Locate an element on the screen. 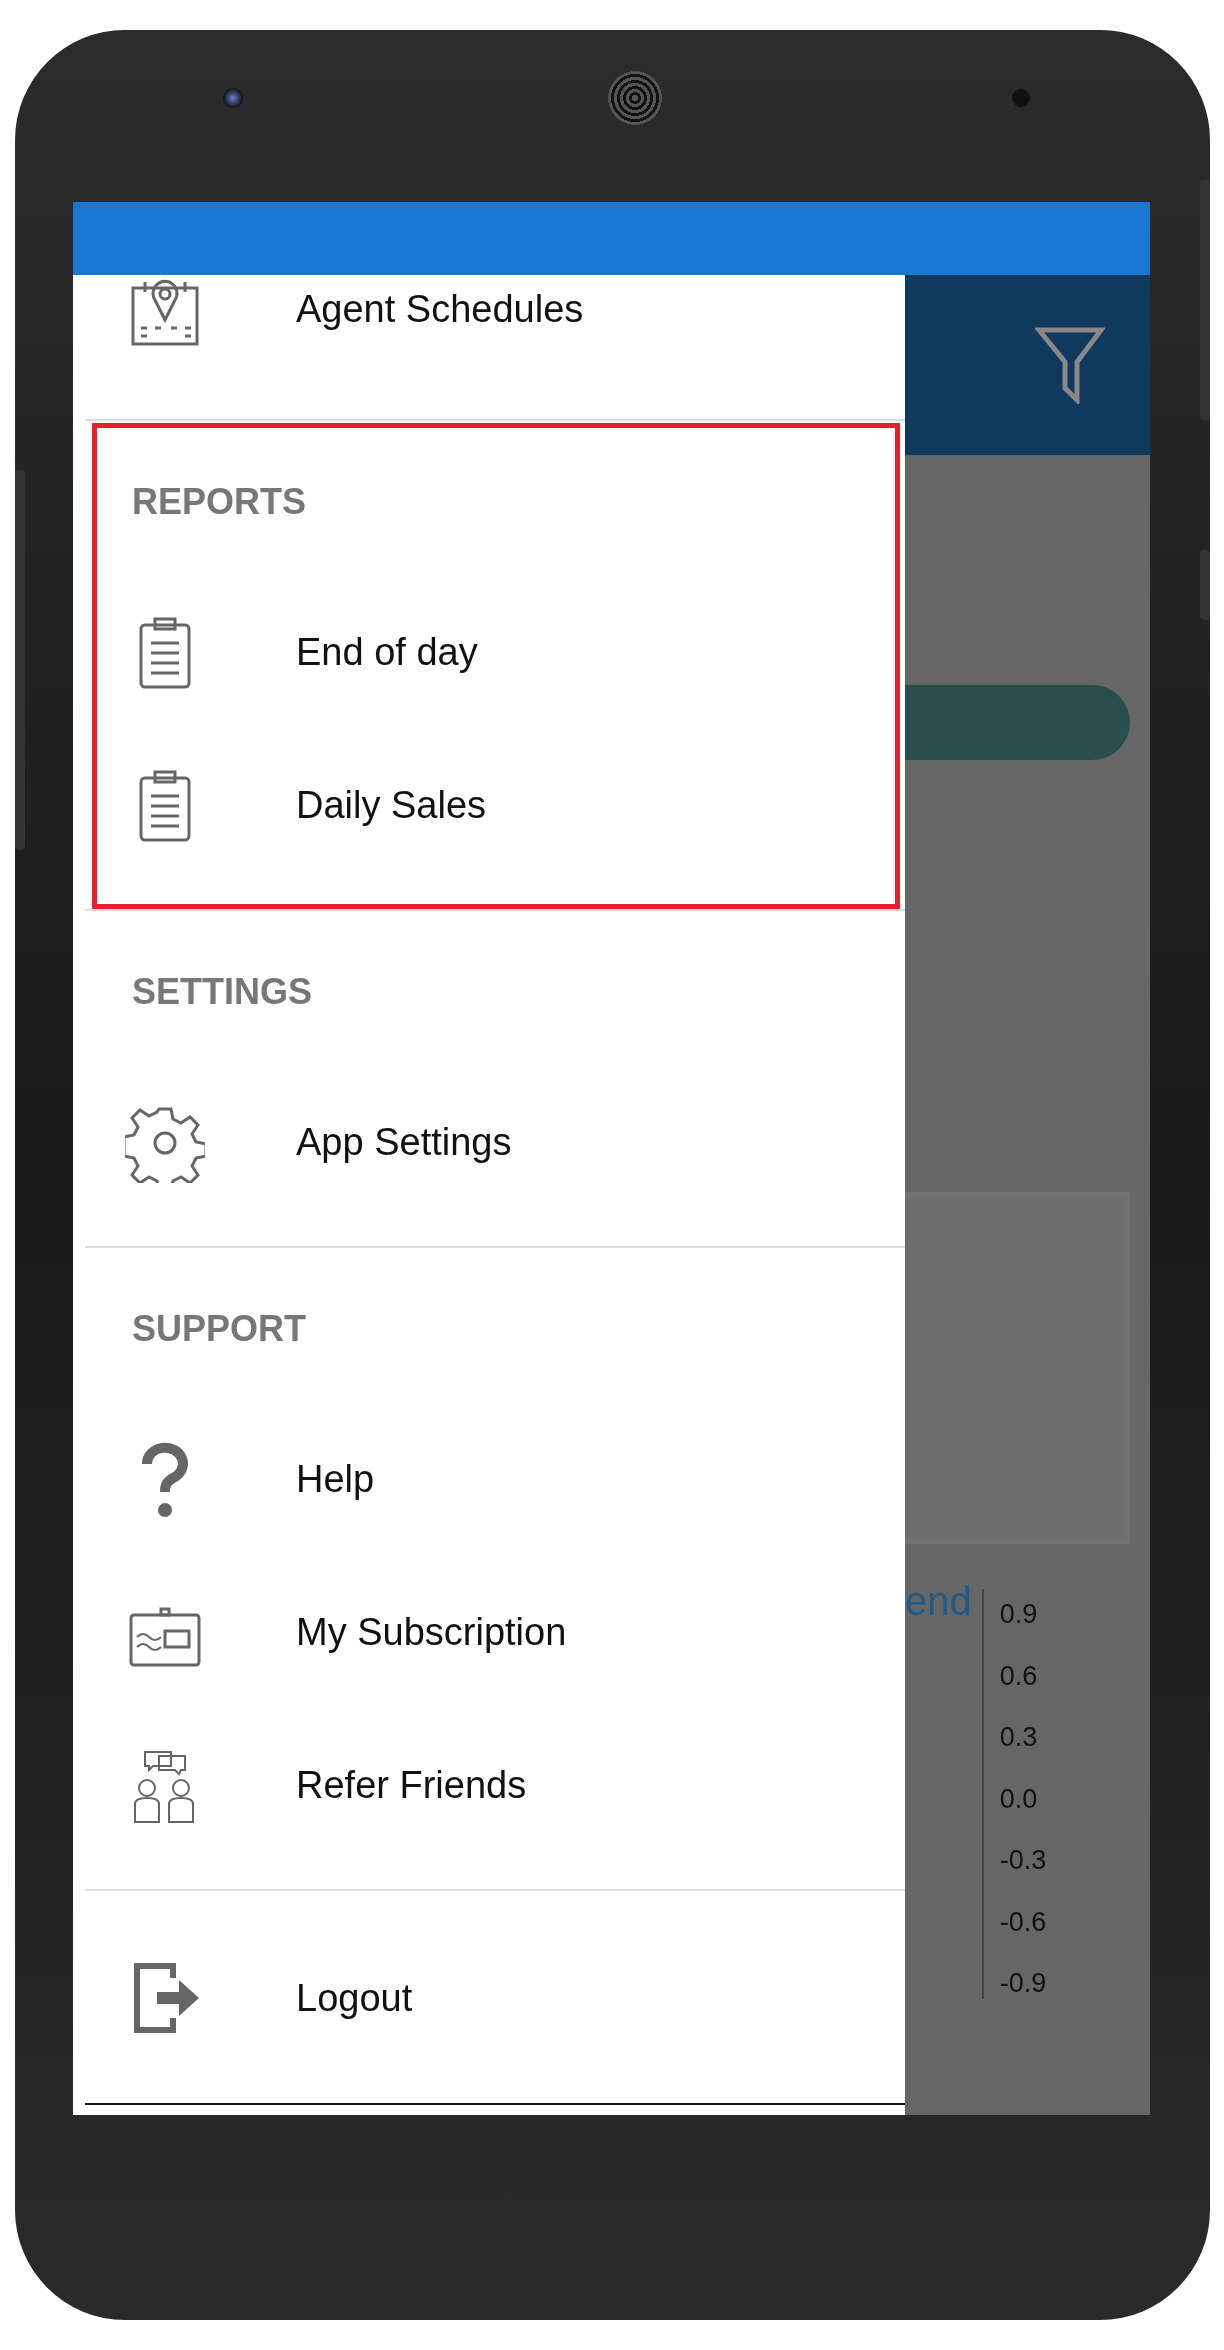 The width and height of the screenshot is (1224, 2350). menu-item: Logout is located at coordinates (496, 1998).